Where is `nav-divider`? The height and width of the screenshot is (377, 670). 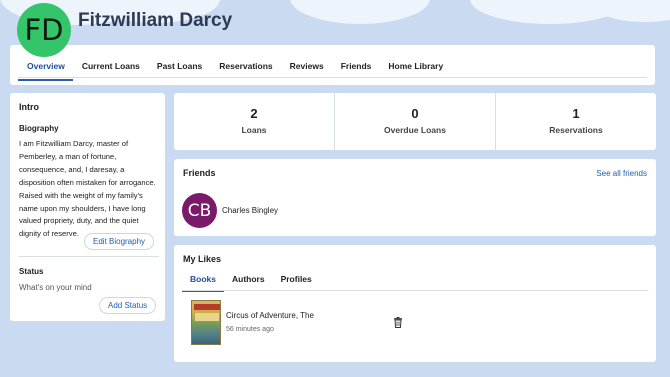 nav-divider is located at coordinates (332, 77).